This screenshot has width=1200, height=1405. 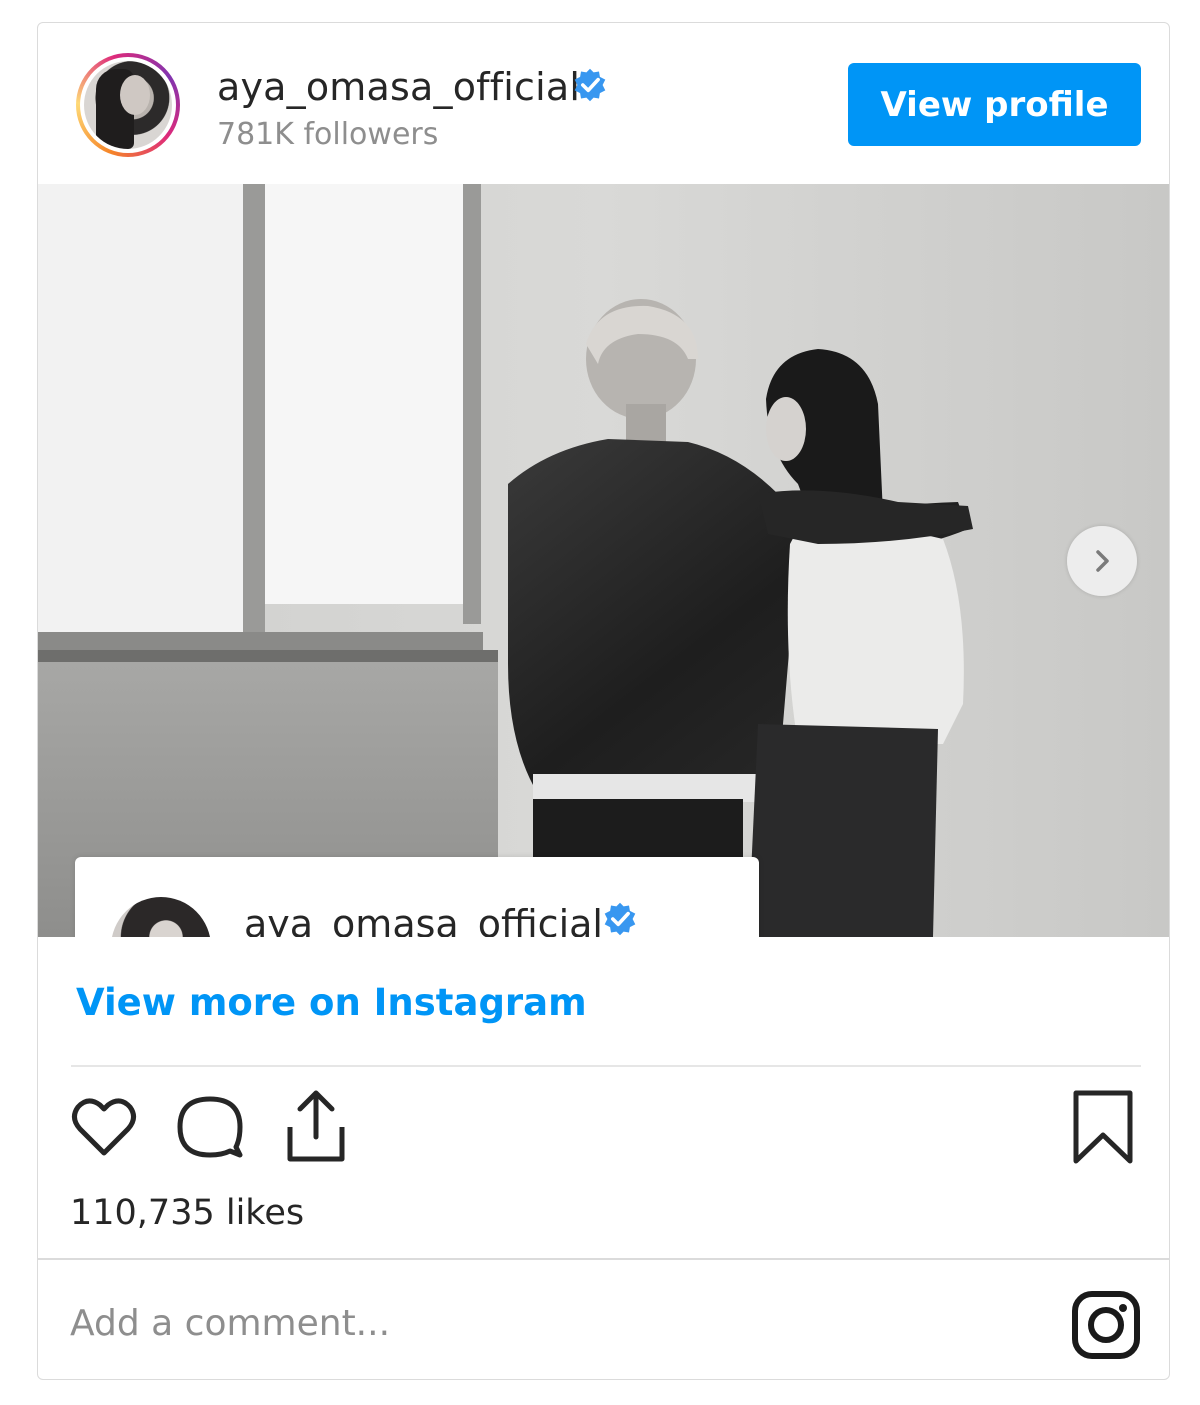 I want to click on comment-input, so click(x=520, y=1323).